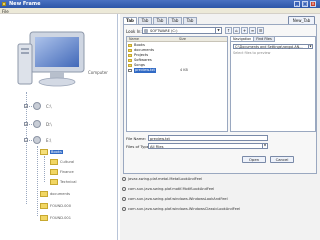 The width and height of the screenshot is (320, 240). Describe the element at coordinates (68, 182) in the screenshot. I see `folder-label: Technical` at that location.